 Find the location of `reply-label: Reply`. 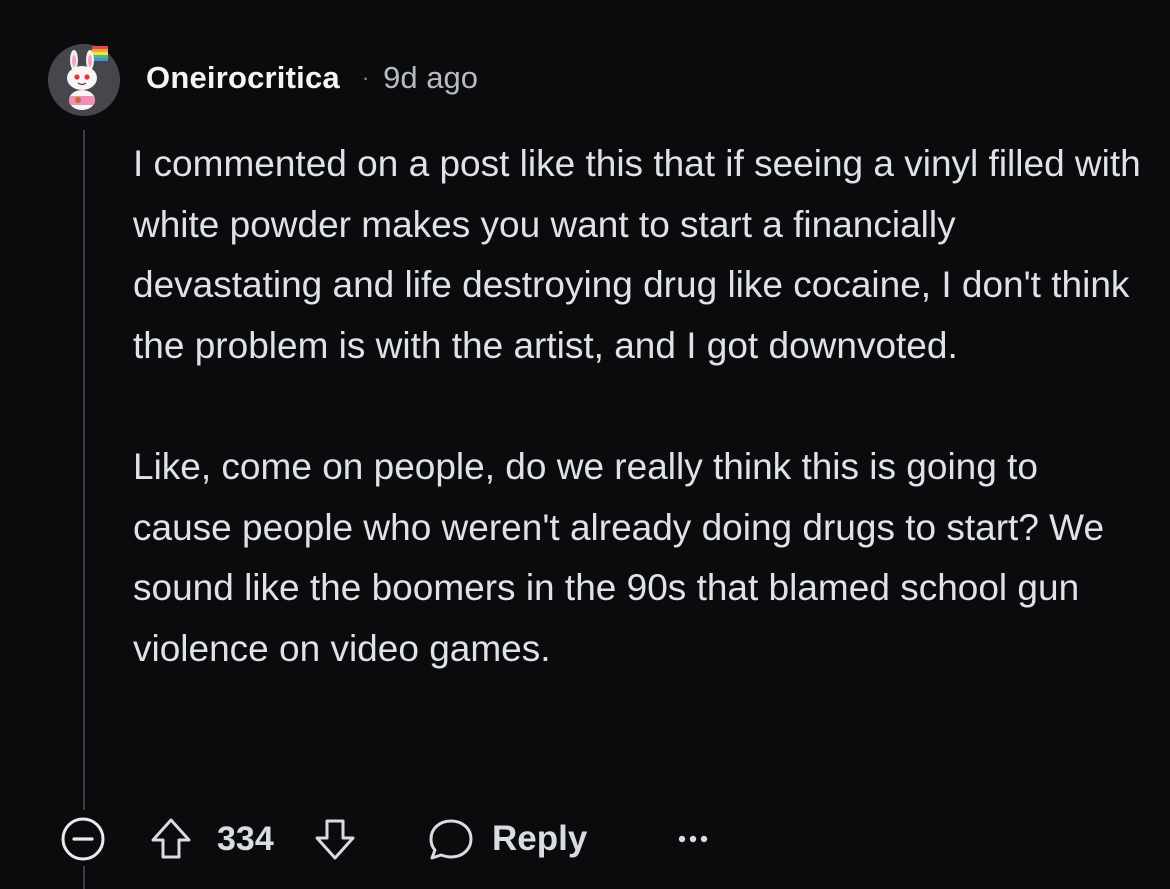

reply-label: Reply is located at coordinates (540, 838).